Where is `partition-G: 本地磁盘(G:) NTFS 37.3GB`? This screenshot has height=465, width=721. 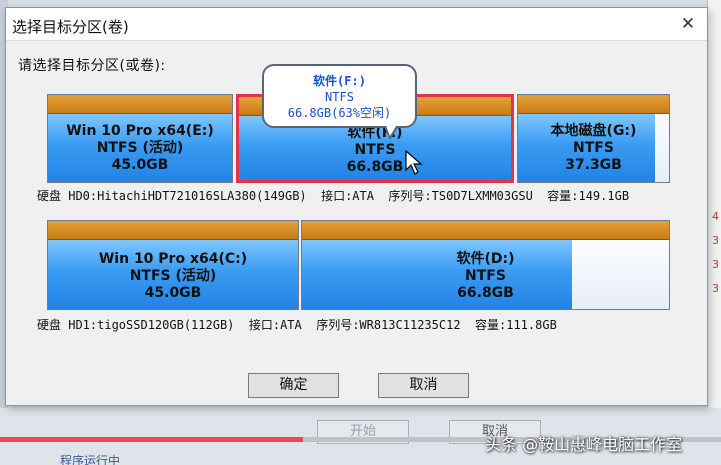 partition-G: 本地磁盘(G:) NTFS 37.3GB is located at coordinates (593, 138).